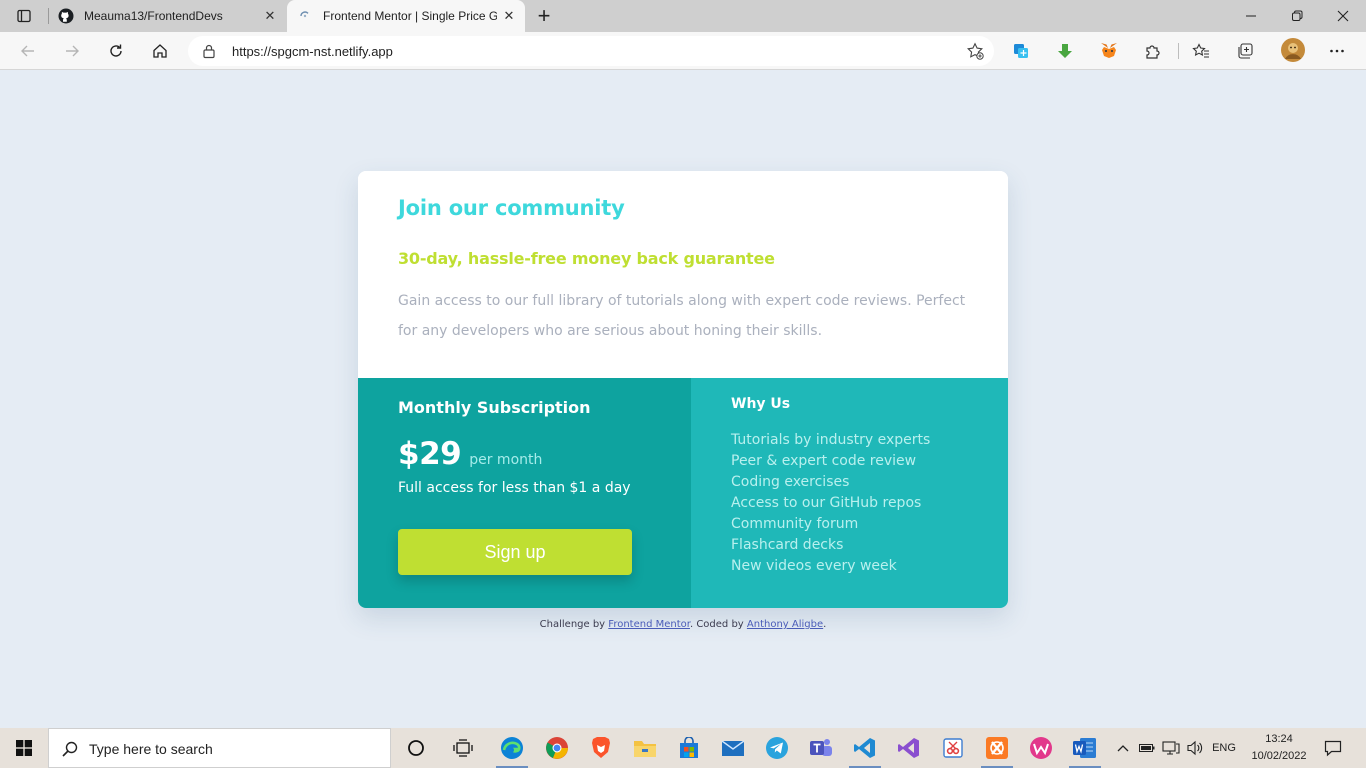 This screenshot has height=768, width=1366. I want to click on toolbar-separator, so click(1178, 51).